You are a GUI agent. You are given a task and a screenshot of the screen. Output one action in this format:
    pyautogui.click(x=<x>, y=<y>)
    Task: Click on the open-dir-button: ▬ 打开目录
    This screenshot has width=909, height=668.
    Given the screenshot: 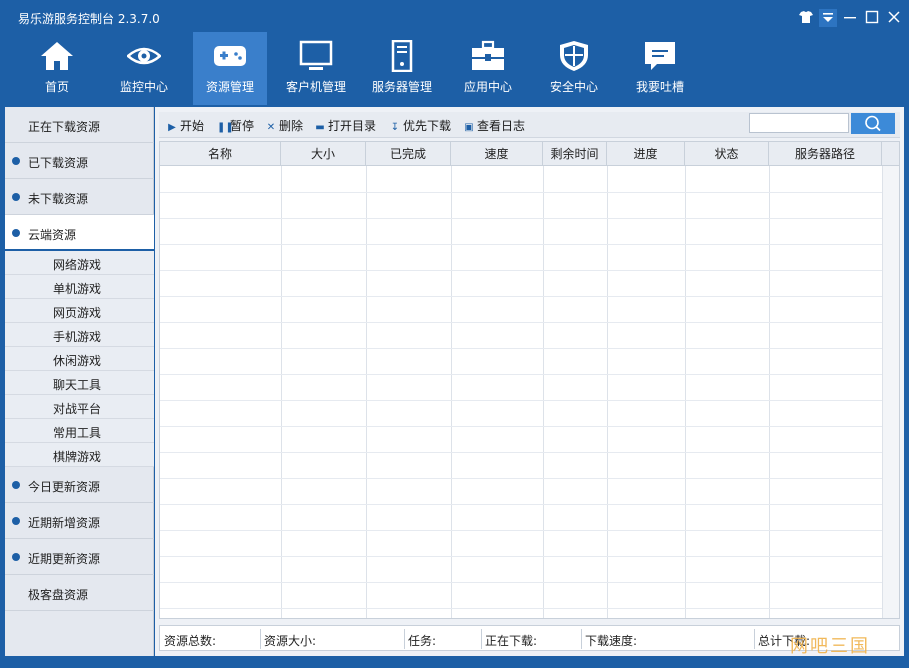 What is the action you would take?
    pyautogui.click(x=345, y=125)
    